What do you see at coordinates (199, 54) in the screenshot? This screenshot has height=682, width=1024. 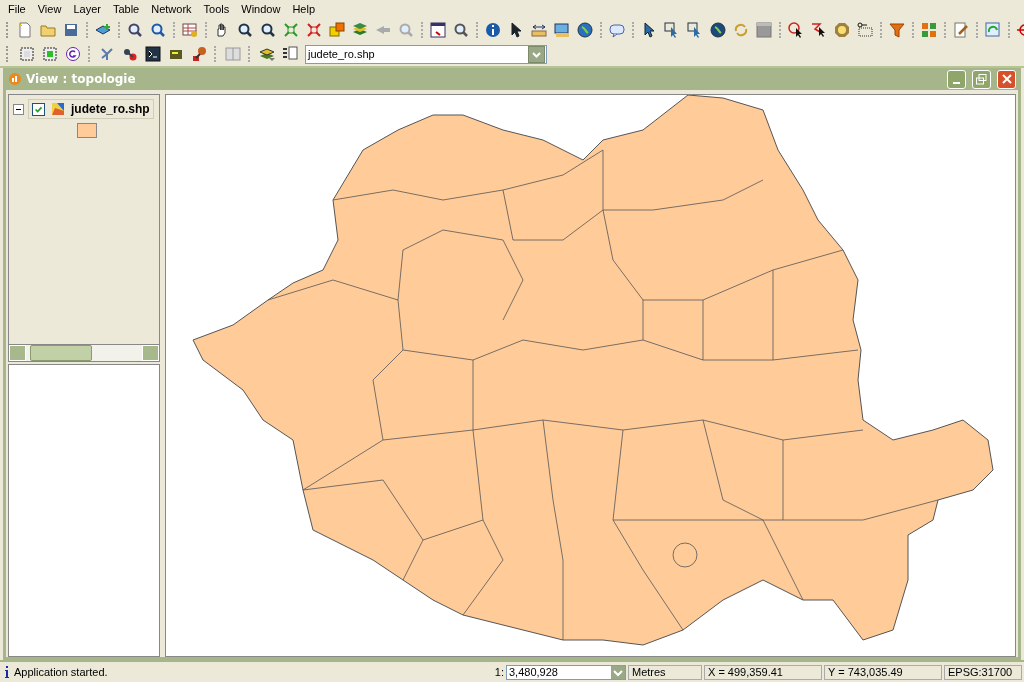 I see `paint-icon` at bounding box center [199, 54].